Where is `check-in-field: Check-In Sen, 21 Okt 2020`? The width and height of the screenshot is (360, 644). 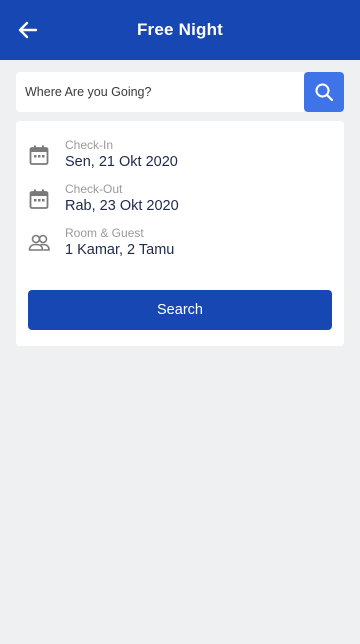
check-in-field: Check-In Sen, 21 Okt 2020 is located at coordinates (178, 158).